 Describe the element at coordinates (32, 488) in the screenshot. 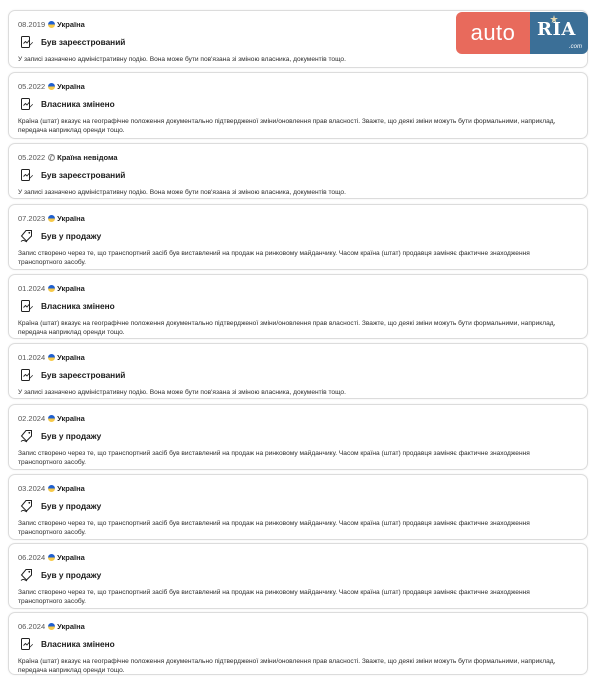

I see `event-date: 03.2024` at that location.